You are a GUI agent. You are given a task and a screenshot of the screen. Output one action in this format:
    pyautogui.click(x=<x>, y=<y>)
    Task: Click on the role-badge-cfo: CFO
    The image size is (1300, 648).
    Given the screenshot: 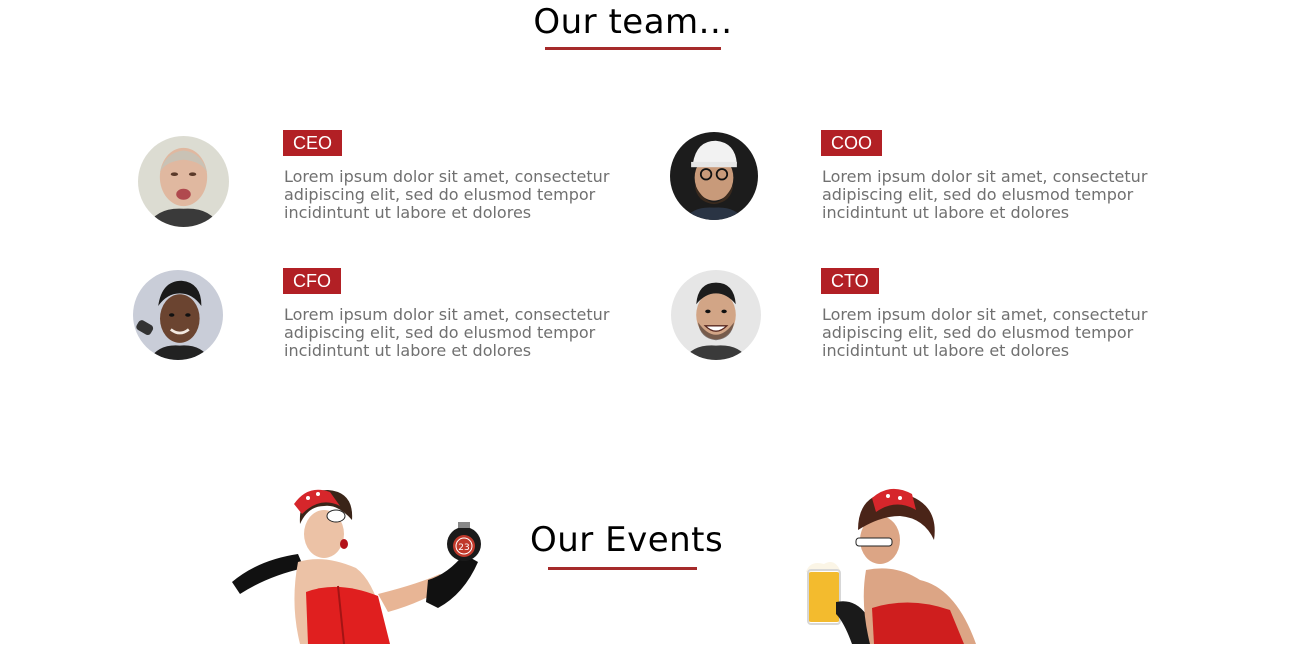 What is the action you would take?
    pyautogui.click(x=312, y=281)
    